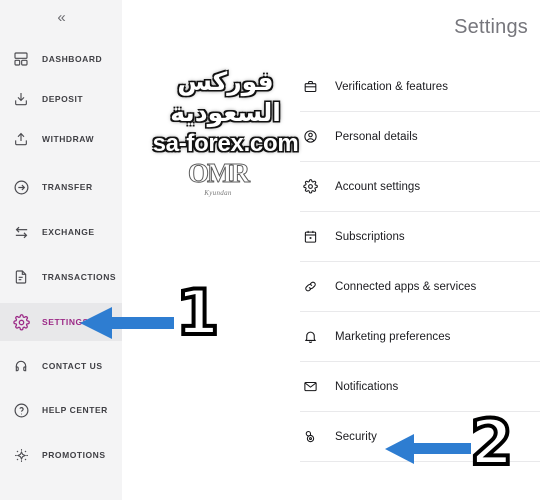  I want to click on withdraw-icon, so click(21, 139).